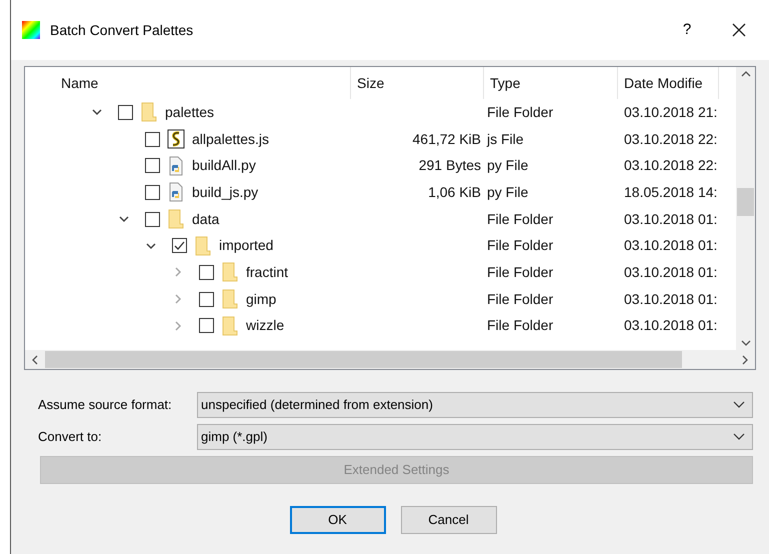 Image resolution: width=769 pixels, height=554 pixels. Describe the element at coordinates (70, 437) in the screenshot. I see `field-label: Convert to:` at that location.